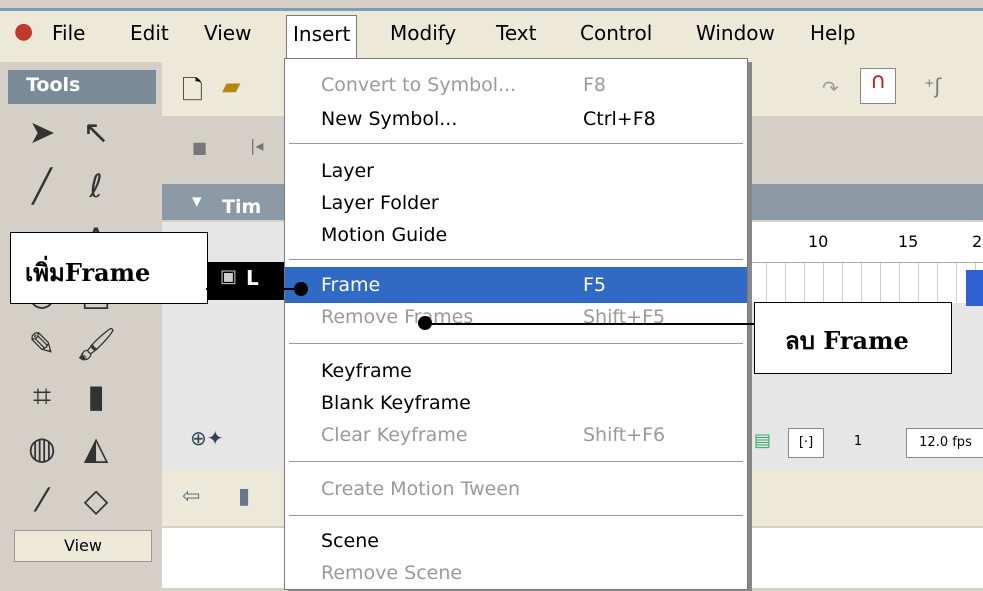 The image size is (983, 591). Describe the element at coordinates (42, 344) in the screenshot. I see `pencil-tool-icon: ✎` at that location.